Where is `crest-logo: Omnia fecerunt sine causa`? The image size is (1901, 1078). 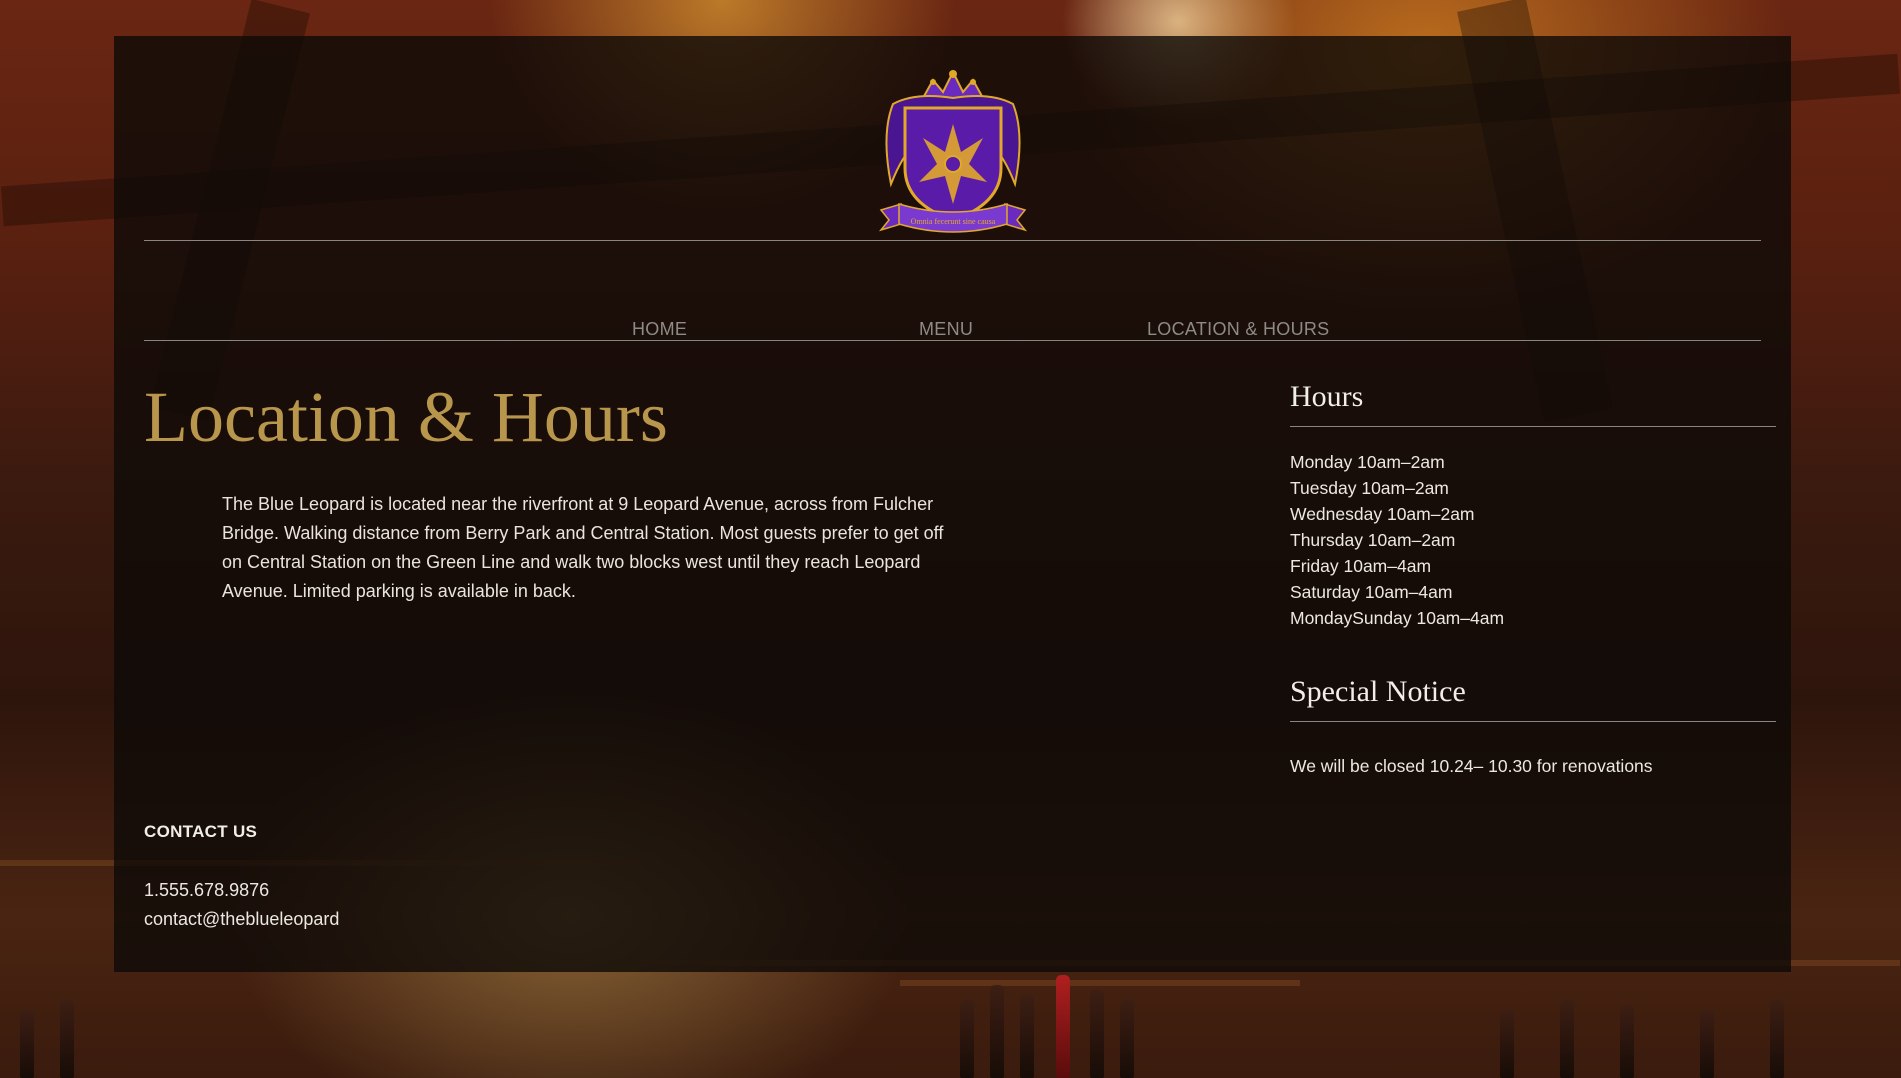
crest-logo: Omnia fecerunt sine causa is located at coordinates (953, 152).